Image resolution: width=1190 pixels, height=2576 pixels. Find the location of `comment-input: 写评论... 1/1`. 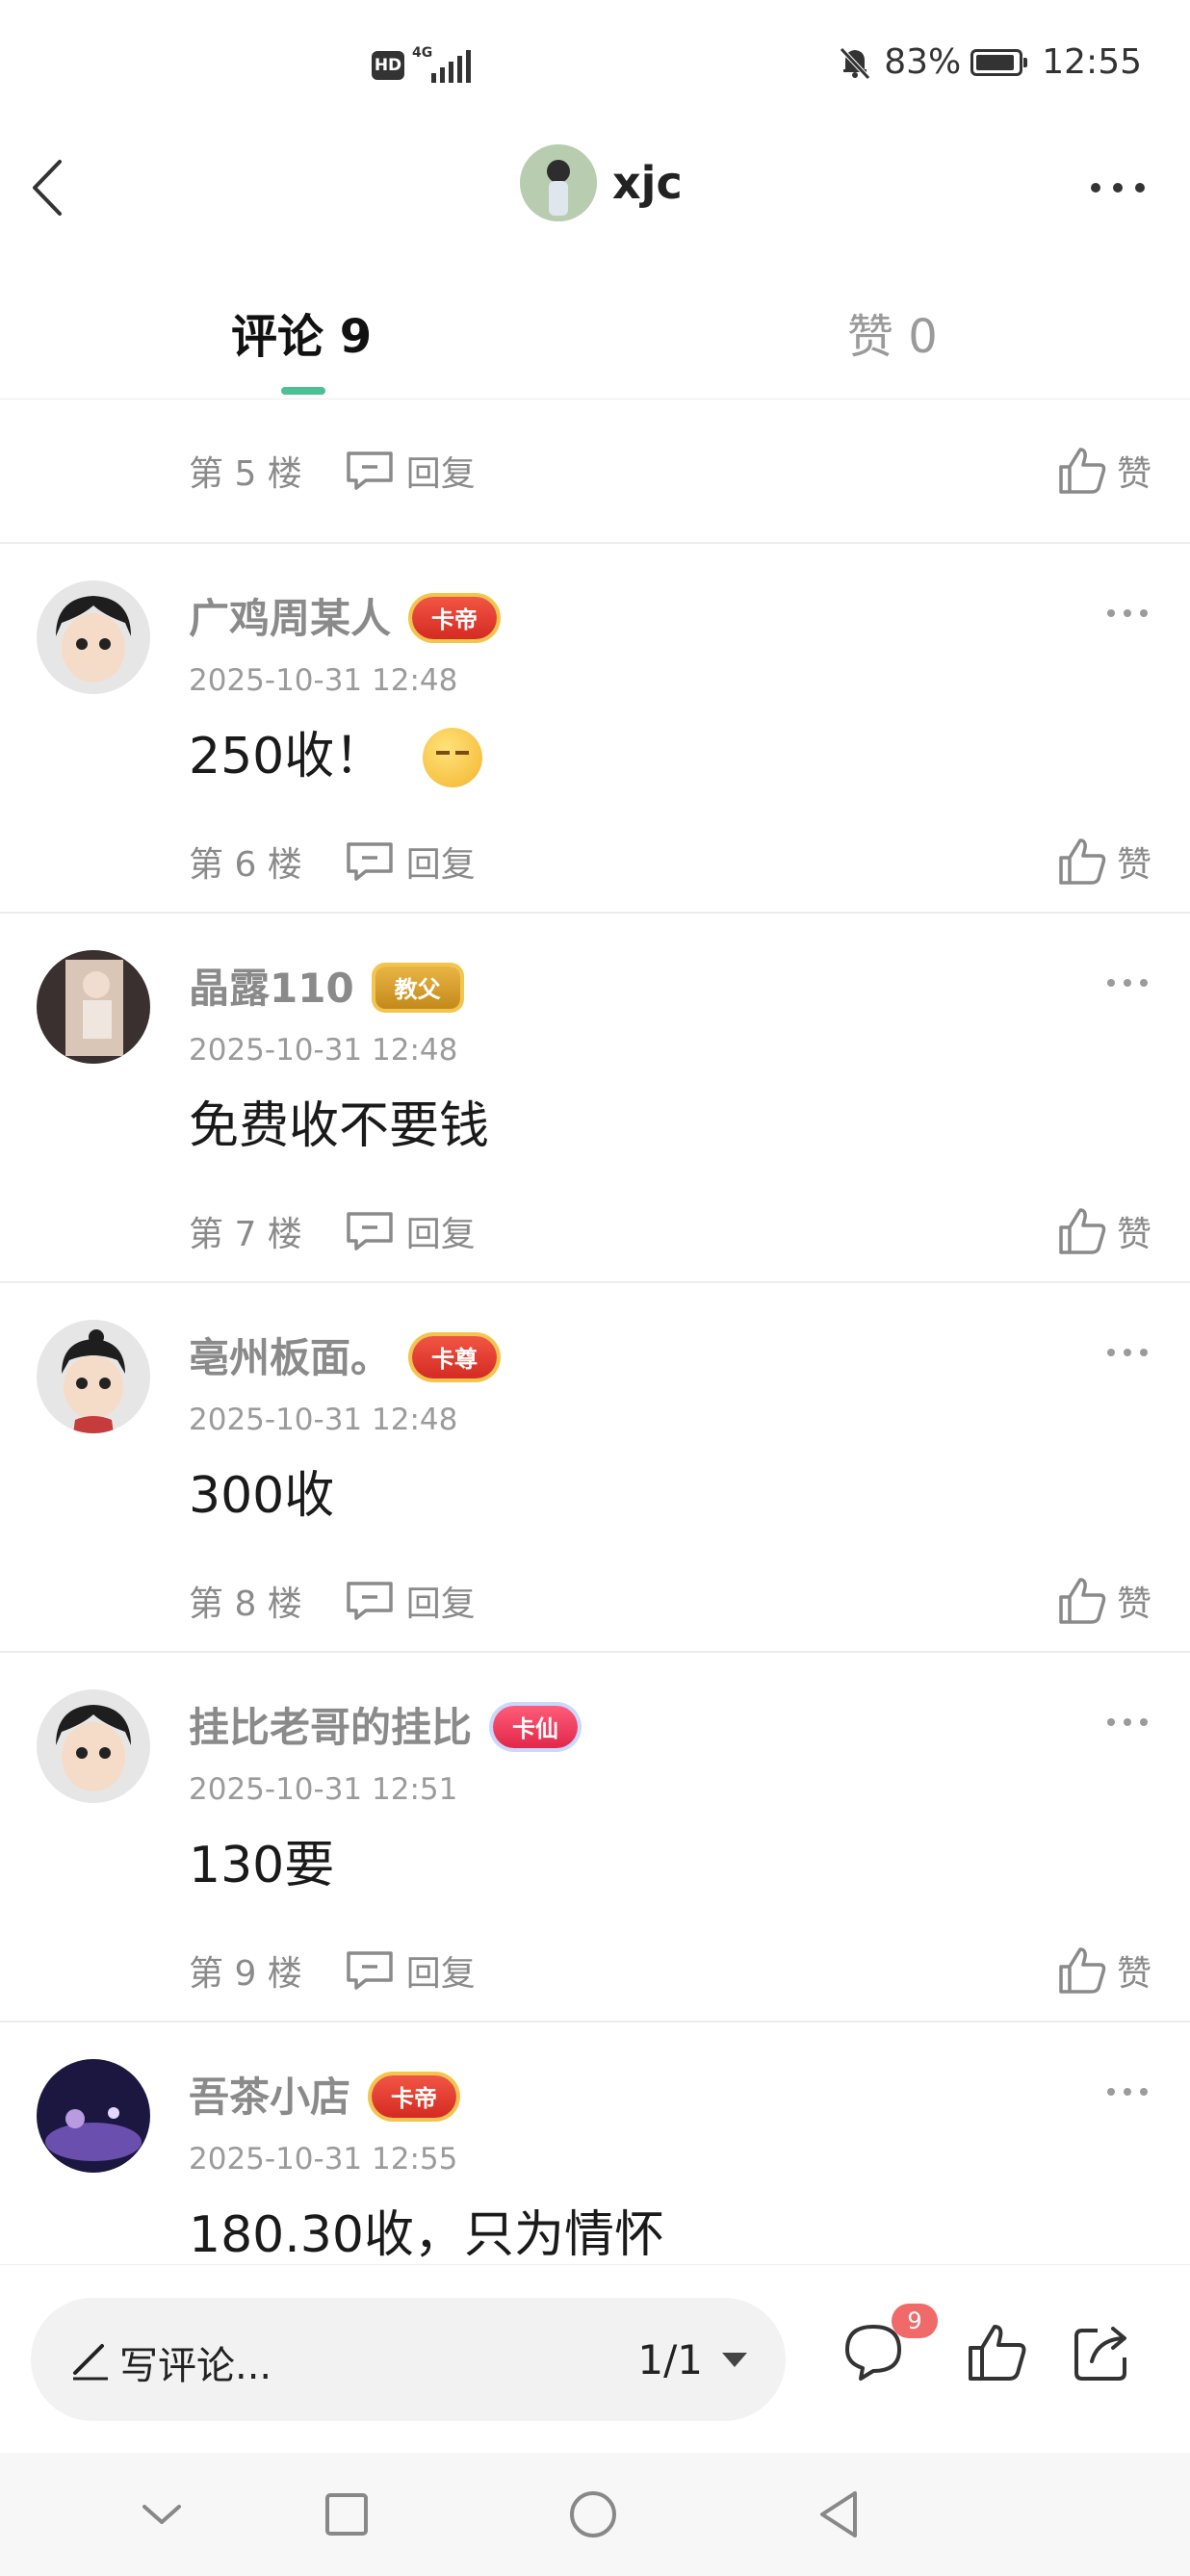

comment-input: 写评论... 1/1 is located at coordinates (409, 2360).